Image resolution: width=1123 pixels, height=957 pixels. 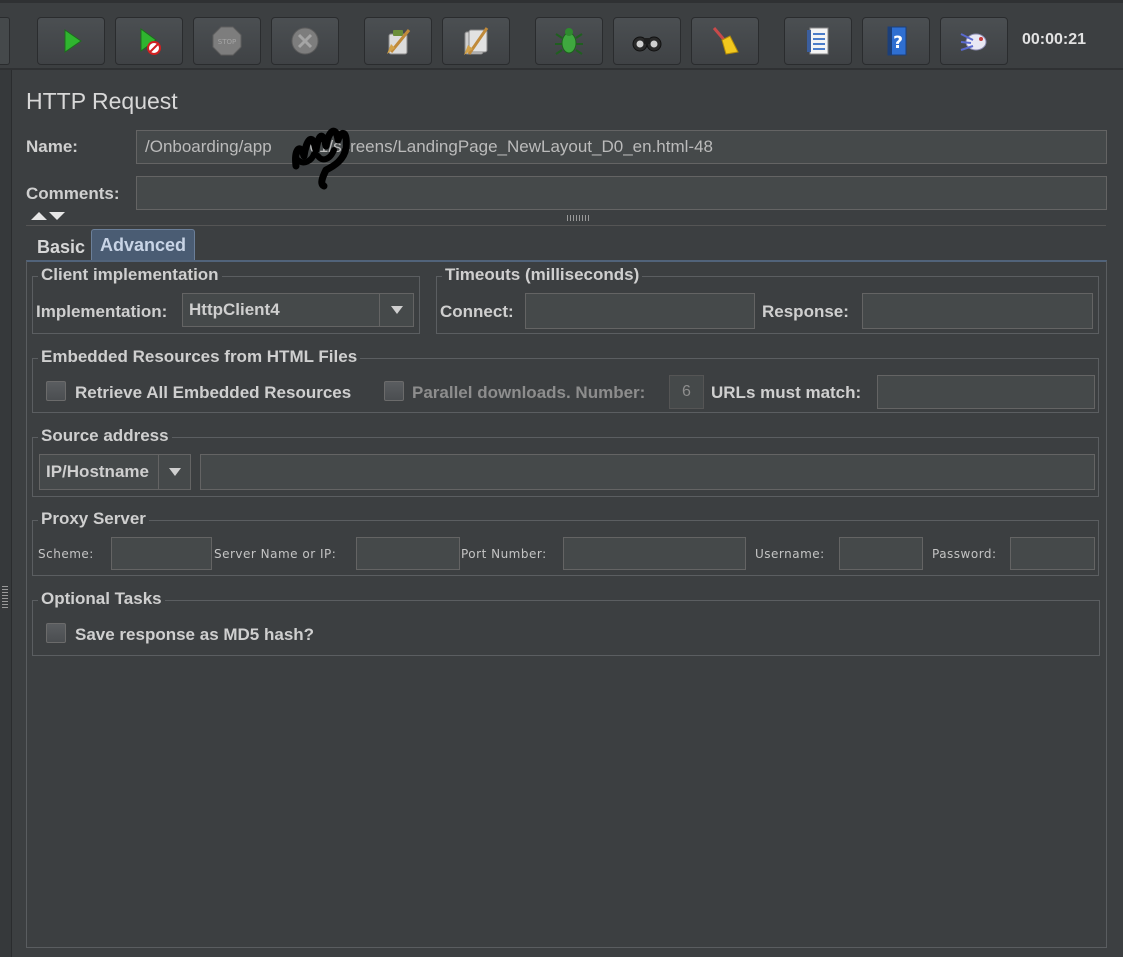 I want to click on source-address-group: Source address IP/Hostname, so click(x=565, y=461).